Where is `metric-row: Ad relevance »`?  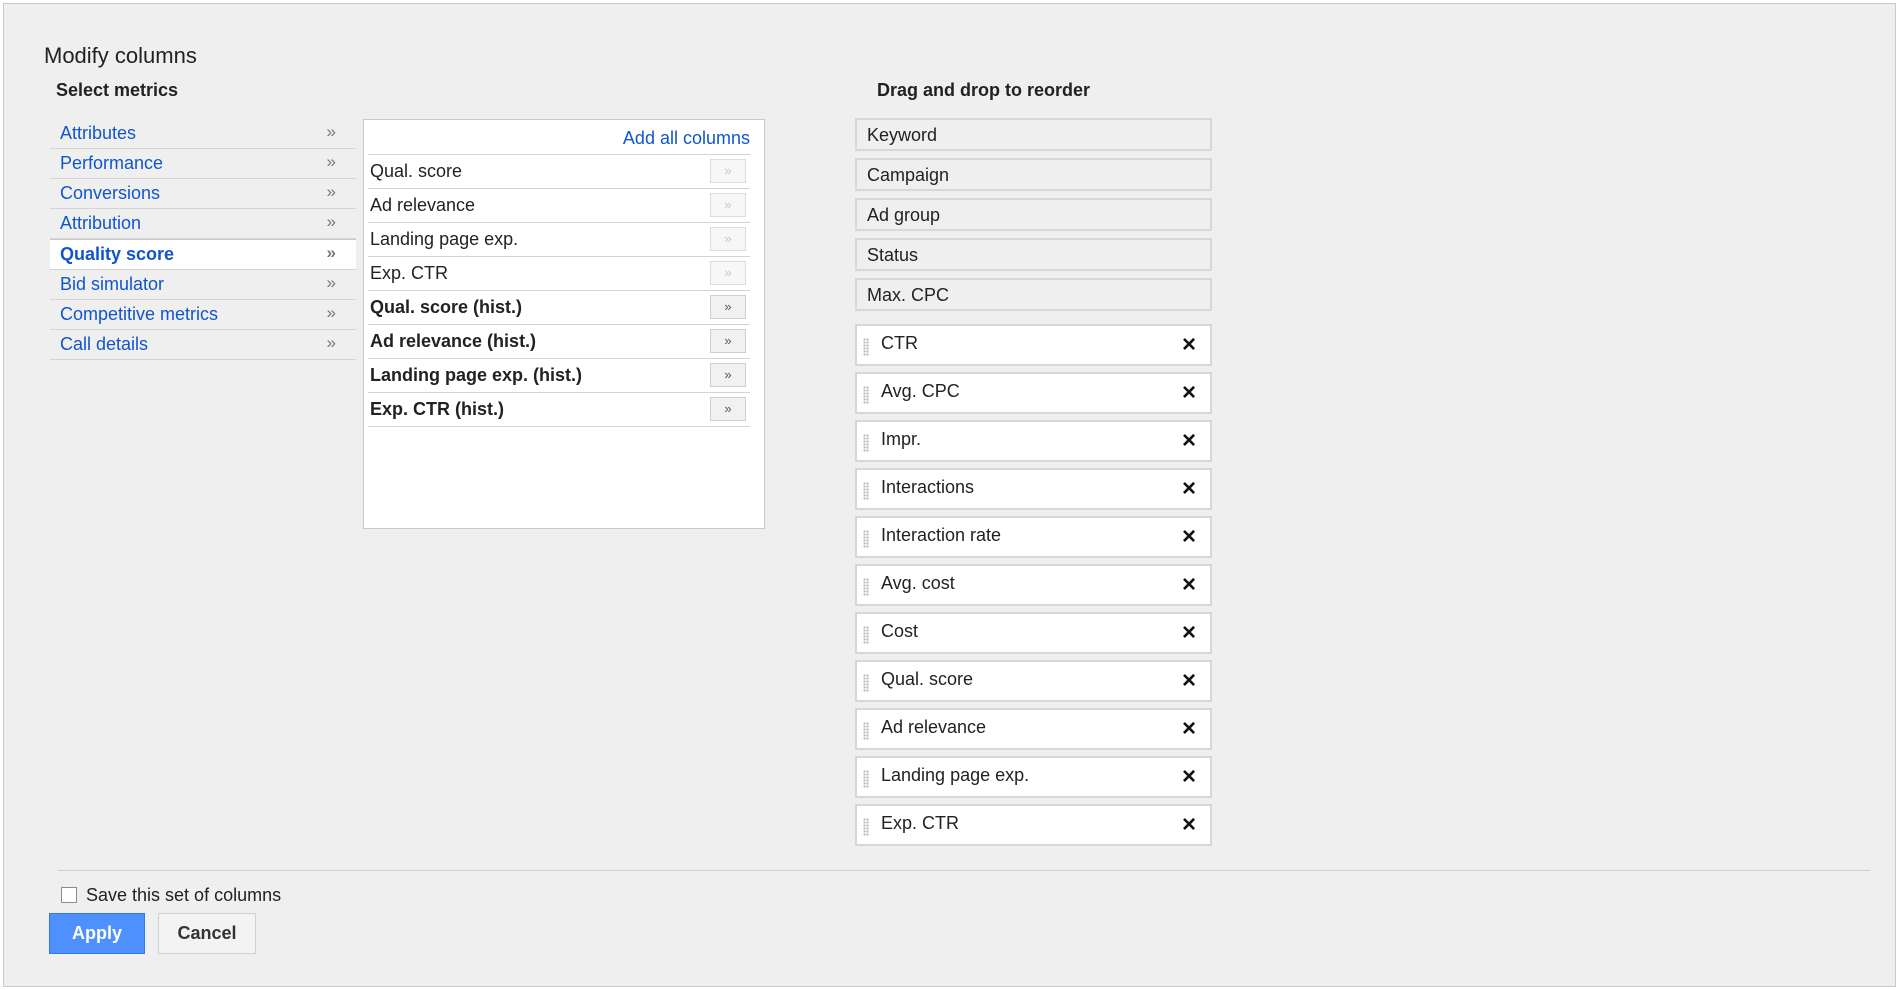 metric-row: Ad relevance » is located at coordinates (559, 205).